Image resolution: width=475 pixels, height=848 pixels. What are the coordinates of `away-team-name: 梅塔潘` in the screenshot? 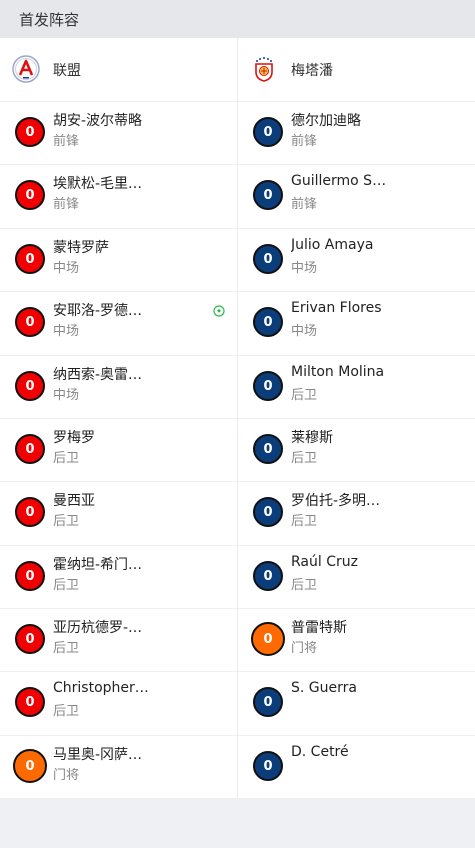 It's located at (312, 71).